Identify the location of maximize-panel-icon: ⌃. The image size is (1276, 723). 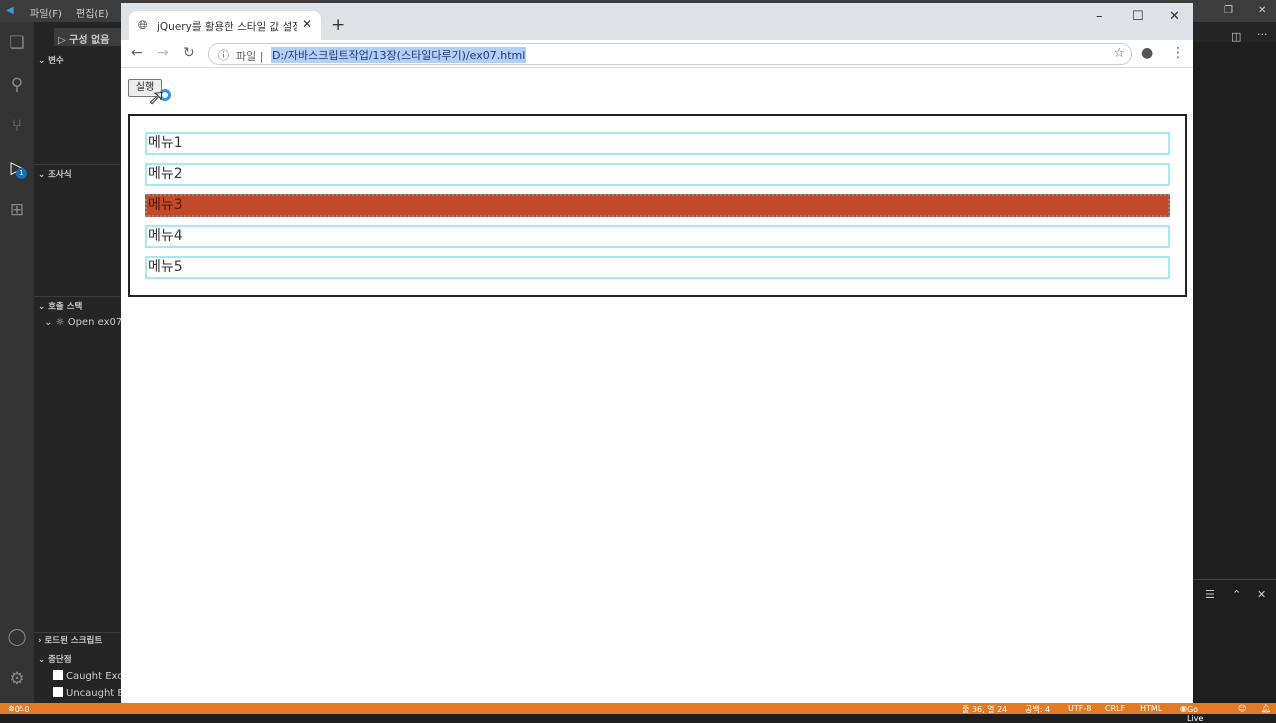
(1236, 594).